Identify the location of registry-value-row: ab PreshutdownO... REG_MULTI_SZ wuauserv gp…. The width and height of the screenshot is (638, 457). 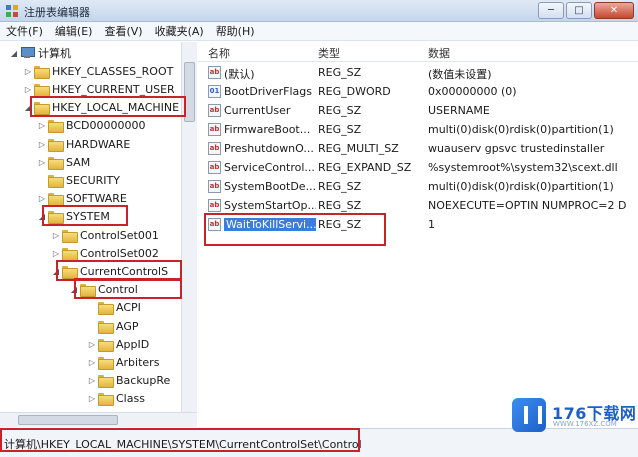
(418, 149).